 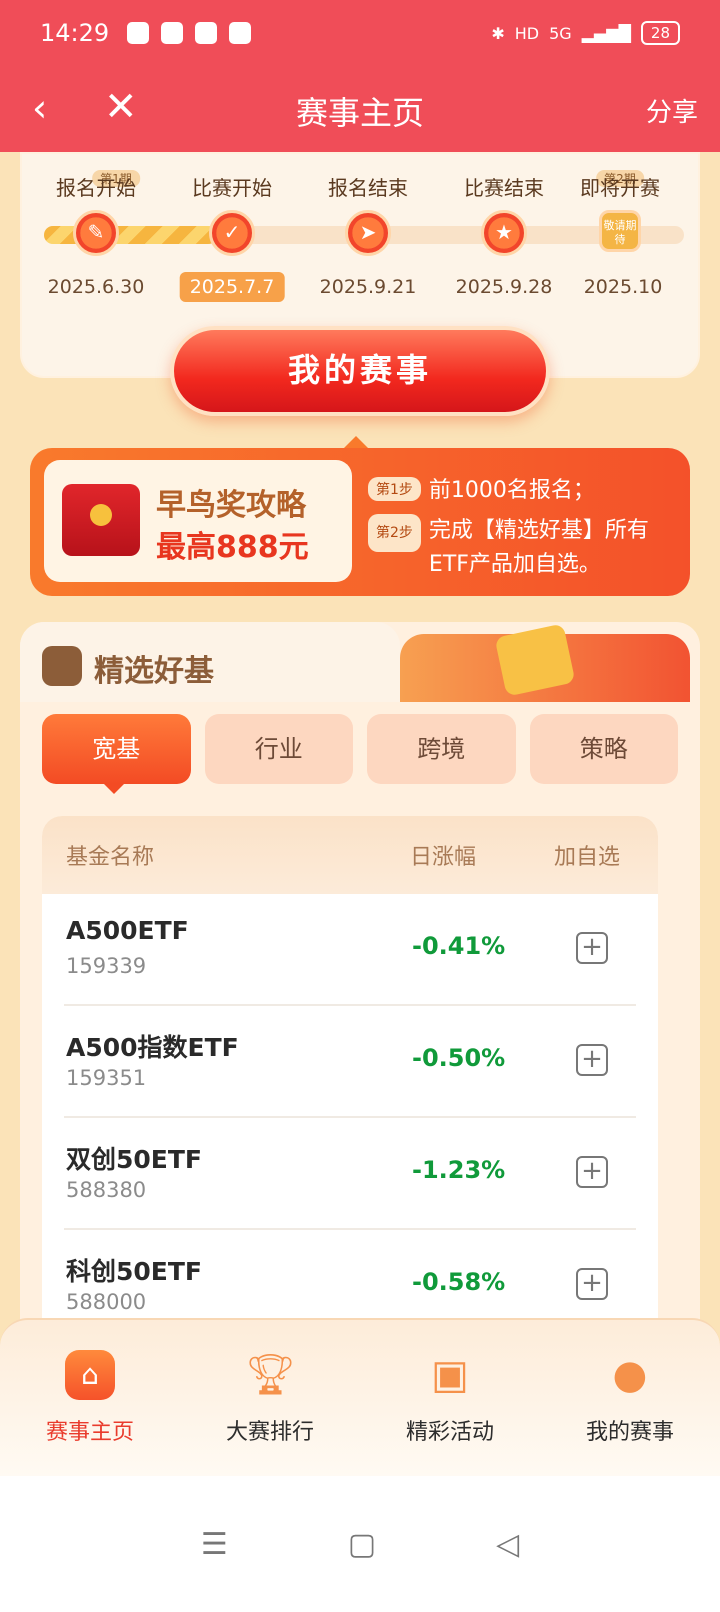 I want to click on fund-change: -0.41%, so click(x=459, y=946).